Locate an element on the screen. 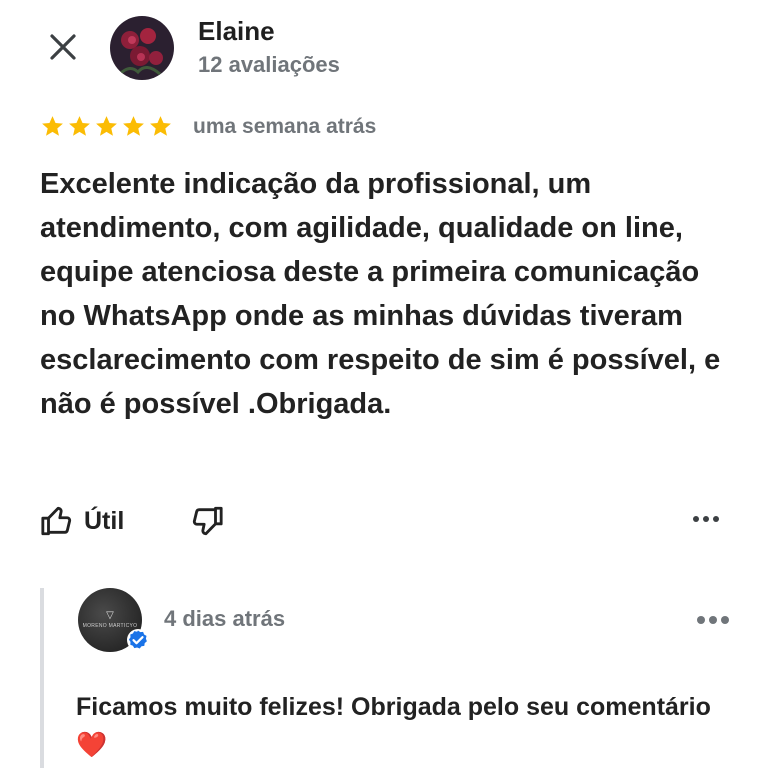 The height and width of the screenshot is (768, 768). reply-date: 4 dias atrás is located at coordinates (225, 618).